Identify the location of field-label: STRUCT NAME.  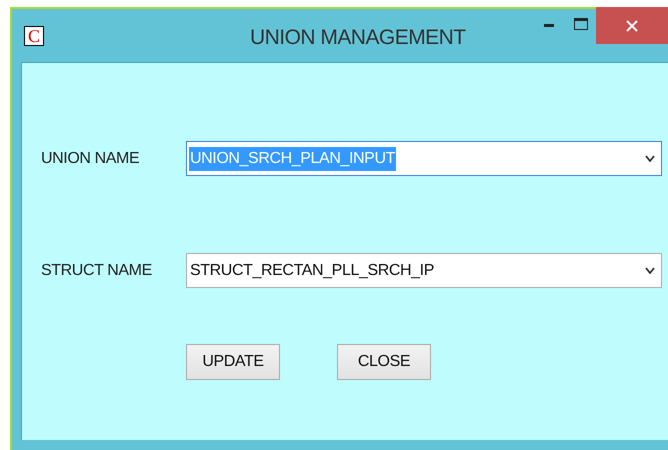
(97, 270).